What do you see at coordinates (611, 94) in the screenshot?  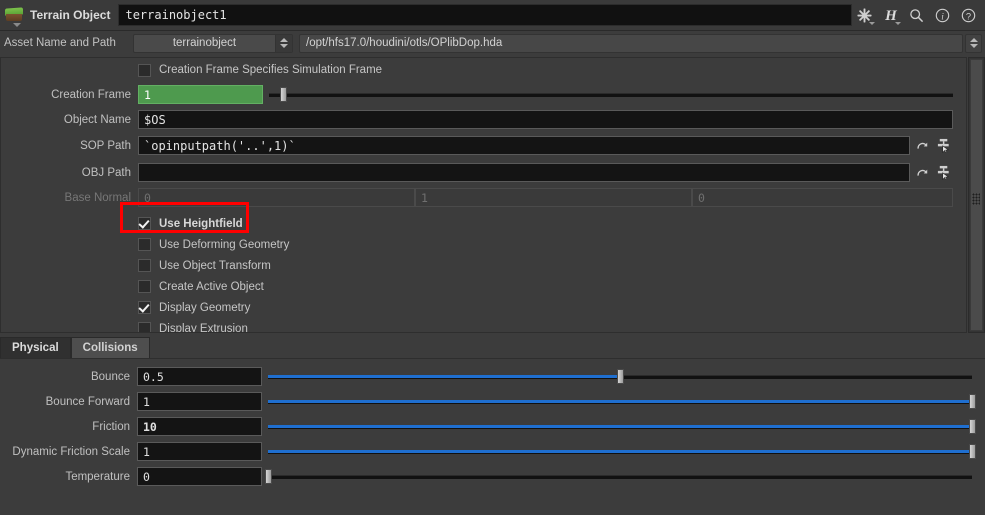 I see `creation-frame-slider` at bounding box center [611, 94].